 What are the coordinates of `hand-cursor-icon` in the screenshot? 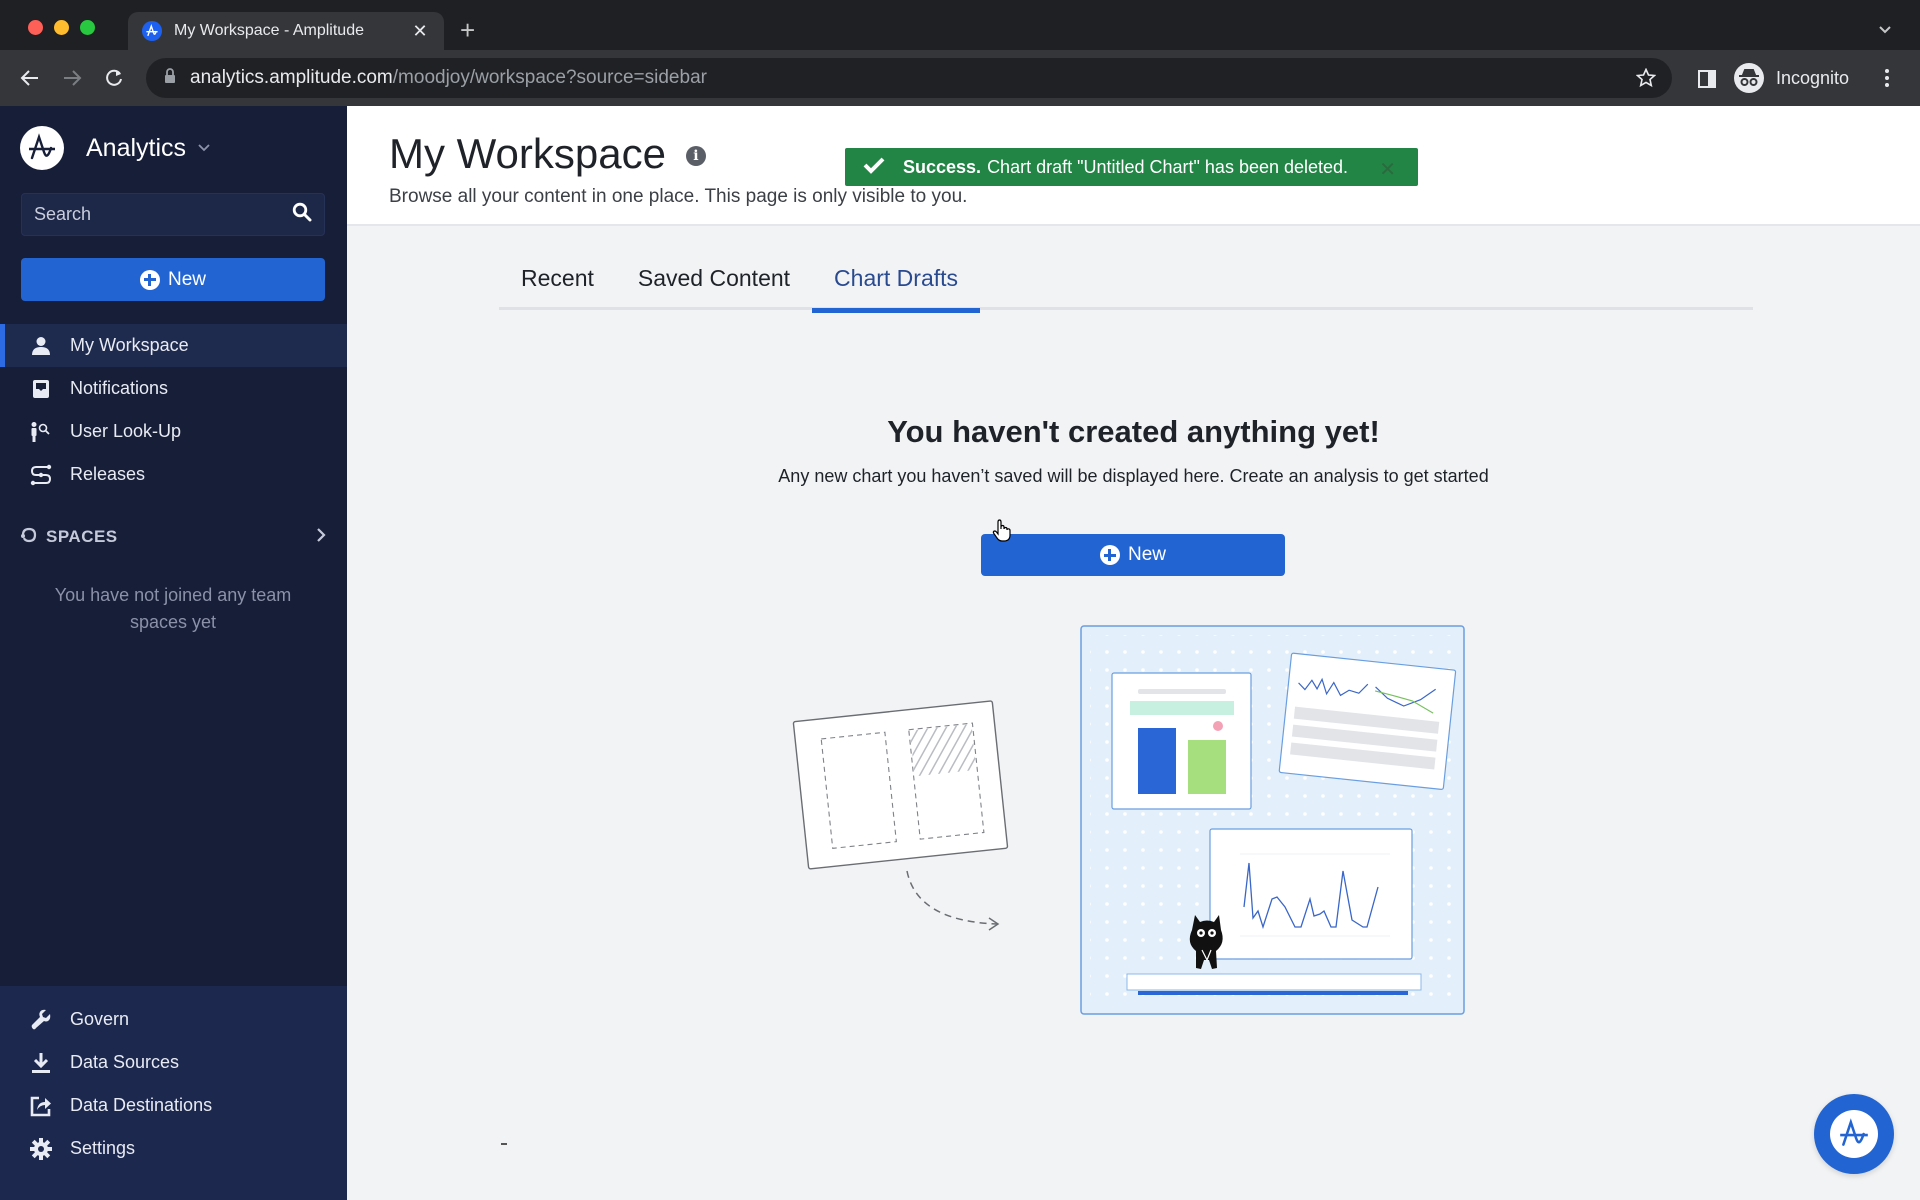 It's located at (1002, 533).